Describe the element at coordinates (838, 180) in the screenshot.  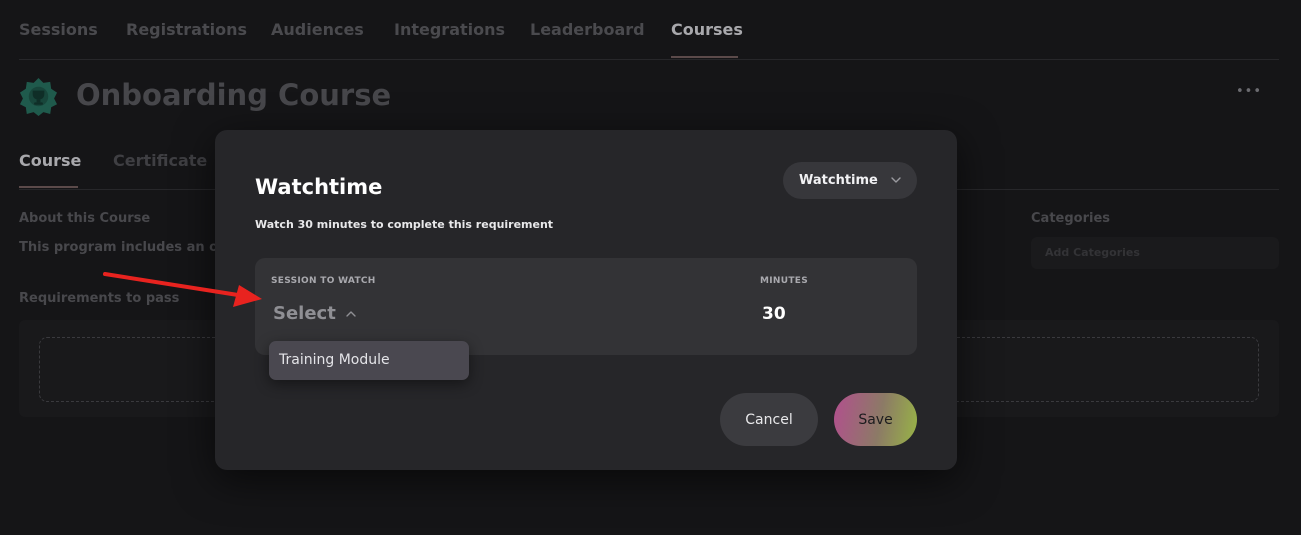
I see `requirement-type-value: Watchtime` at that location.